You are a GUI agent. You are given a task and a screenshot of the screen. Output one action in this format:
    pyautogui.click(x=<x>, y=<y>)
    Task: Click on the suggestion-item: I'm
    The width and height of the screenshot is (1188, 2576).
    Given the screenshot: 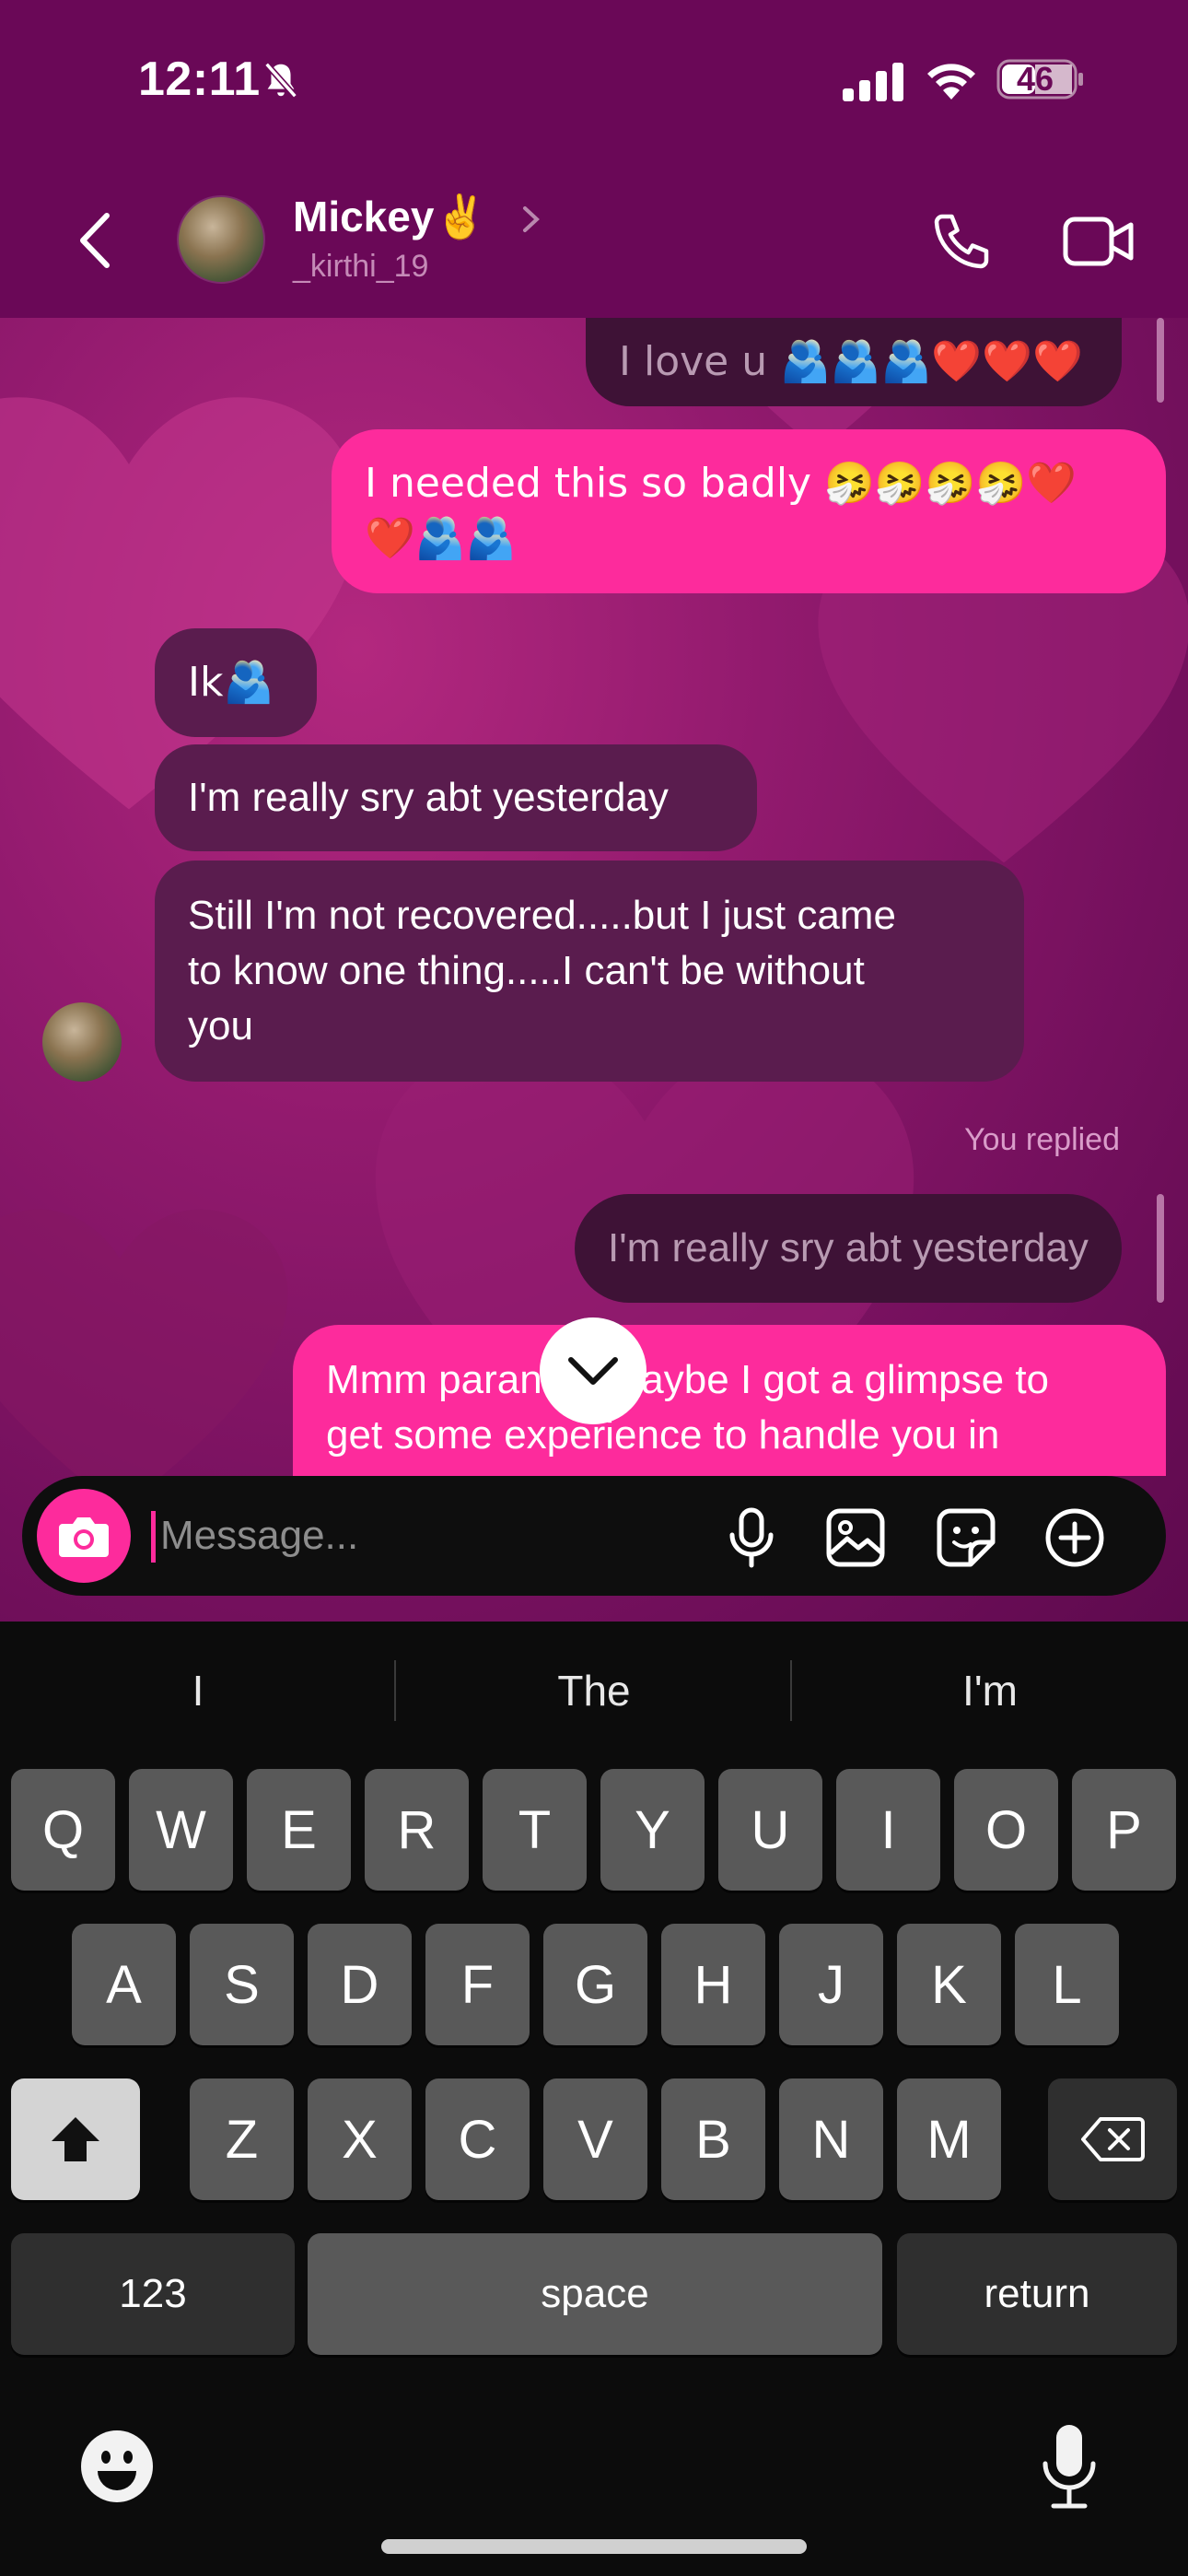 What is the action you would take?
    pyautogui.click(x=990, y=1691)
    